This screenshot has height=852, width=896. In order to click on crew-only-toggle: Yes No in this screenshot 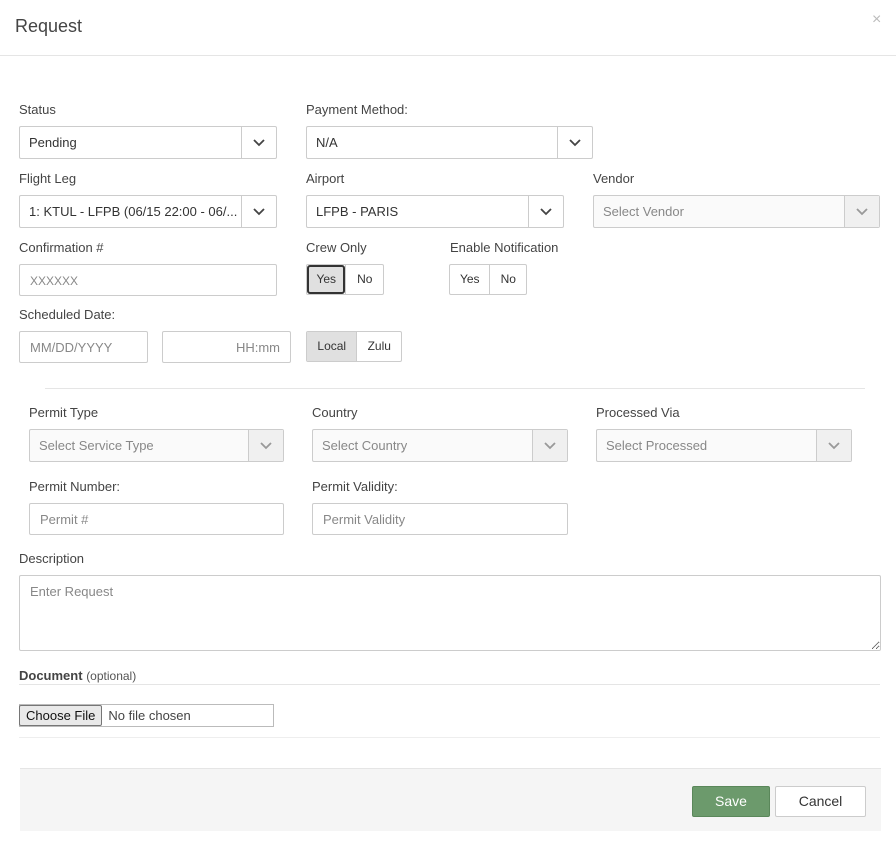, I will do `click(345, 279)`.